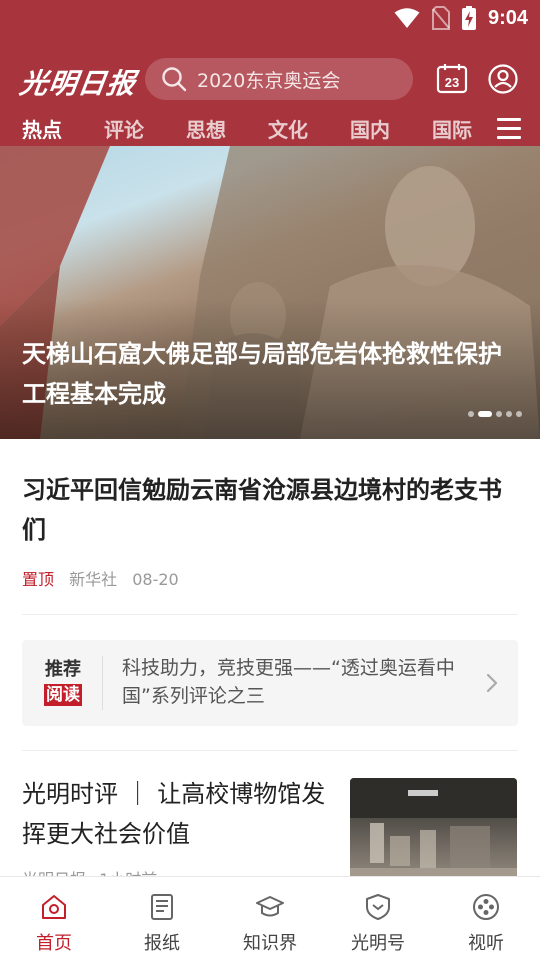 The height and width of the screenshot is (960, 540). What do you see at coordinates (93, 579) in the screenshot?
I see `article-source: 新华社` at bounding box center [93, 579].